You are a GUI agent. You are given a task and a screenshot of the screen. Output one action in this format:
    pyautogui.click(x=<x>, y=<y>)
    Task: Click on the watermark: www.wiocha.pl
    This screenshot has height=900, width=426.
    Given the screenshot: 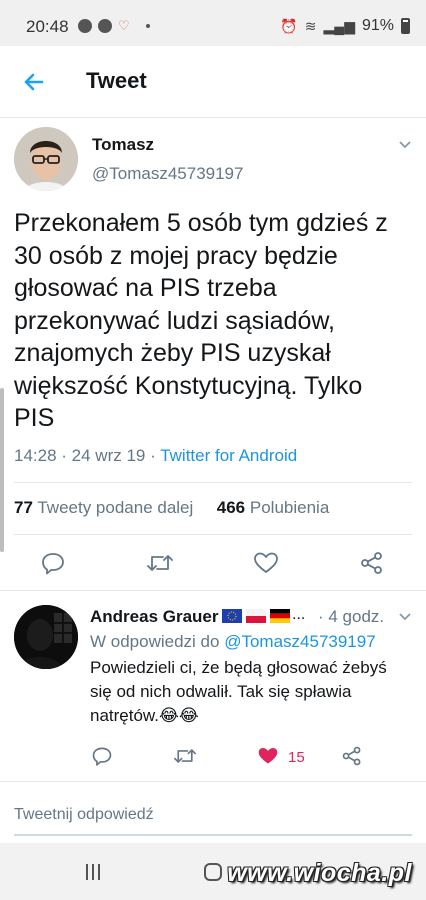 What is the action you would take?
    pyautogui.click(x=319, y=873)
    